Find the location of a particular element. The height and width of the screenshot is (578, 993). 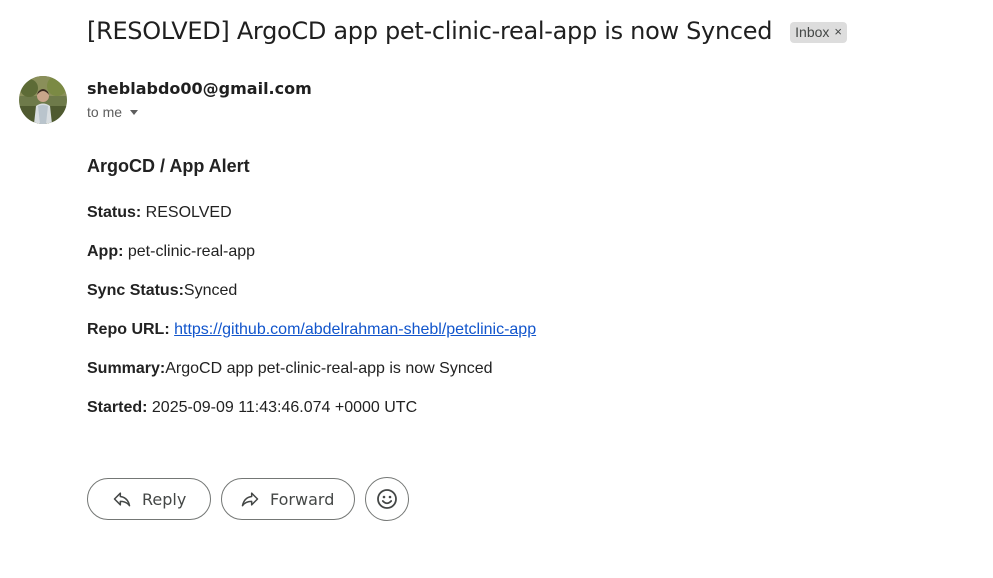

field-repo-url-key: Repo URL: is located at coordinates (128, 329).